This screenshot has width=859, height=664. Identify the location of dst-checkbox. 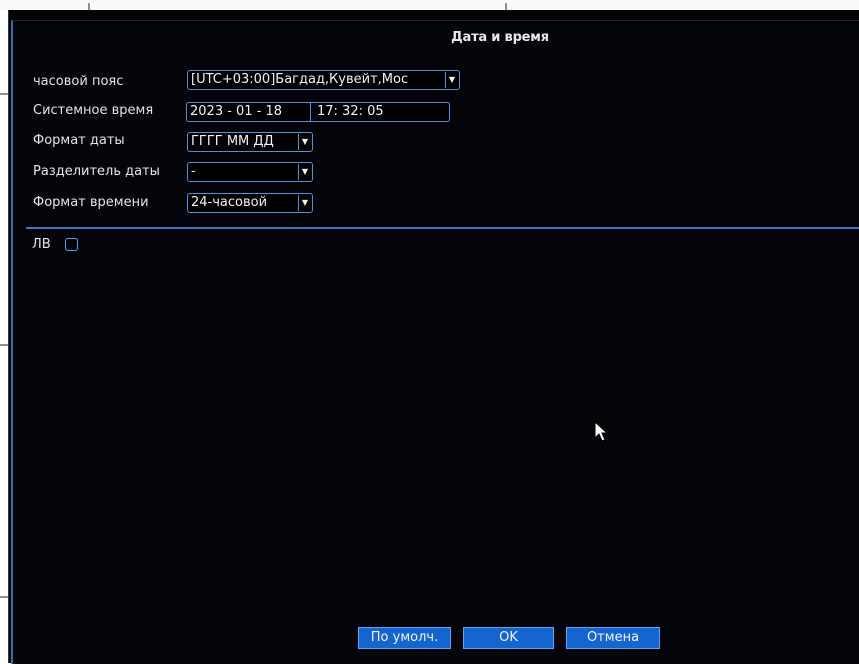
(71, 244).